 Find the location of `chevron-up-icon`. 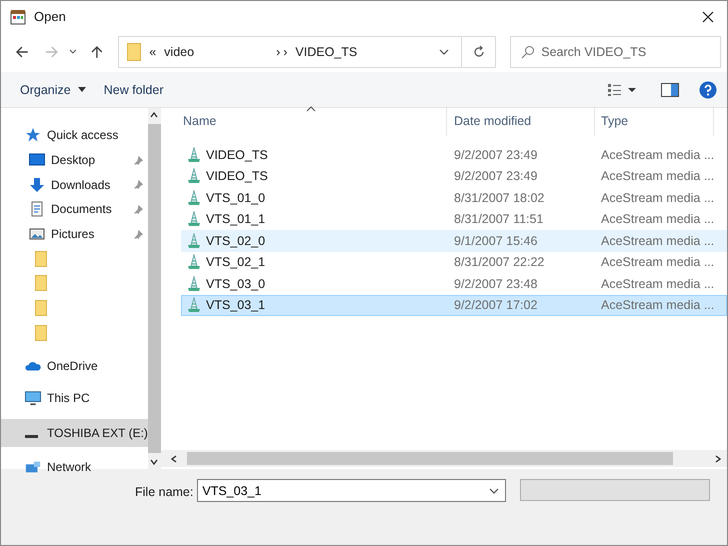

chevron-up-icon is located at coordinates (154, 115).